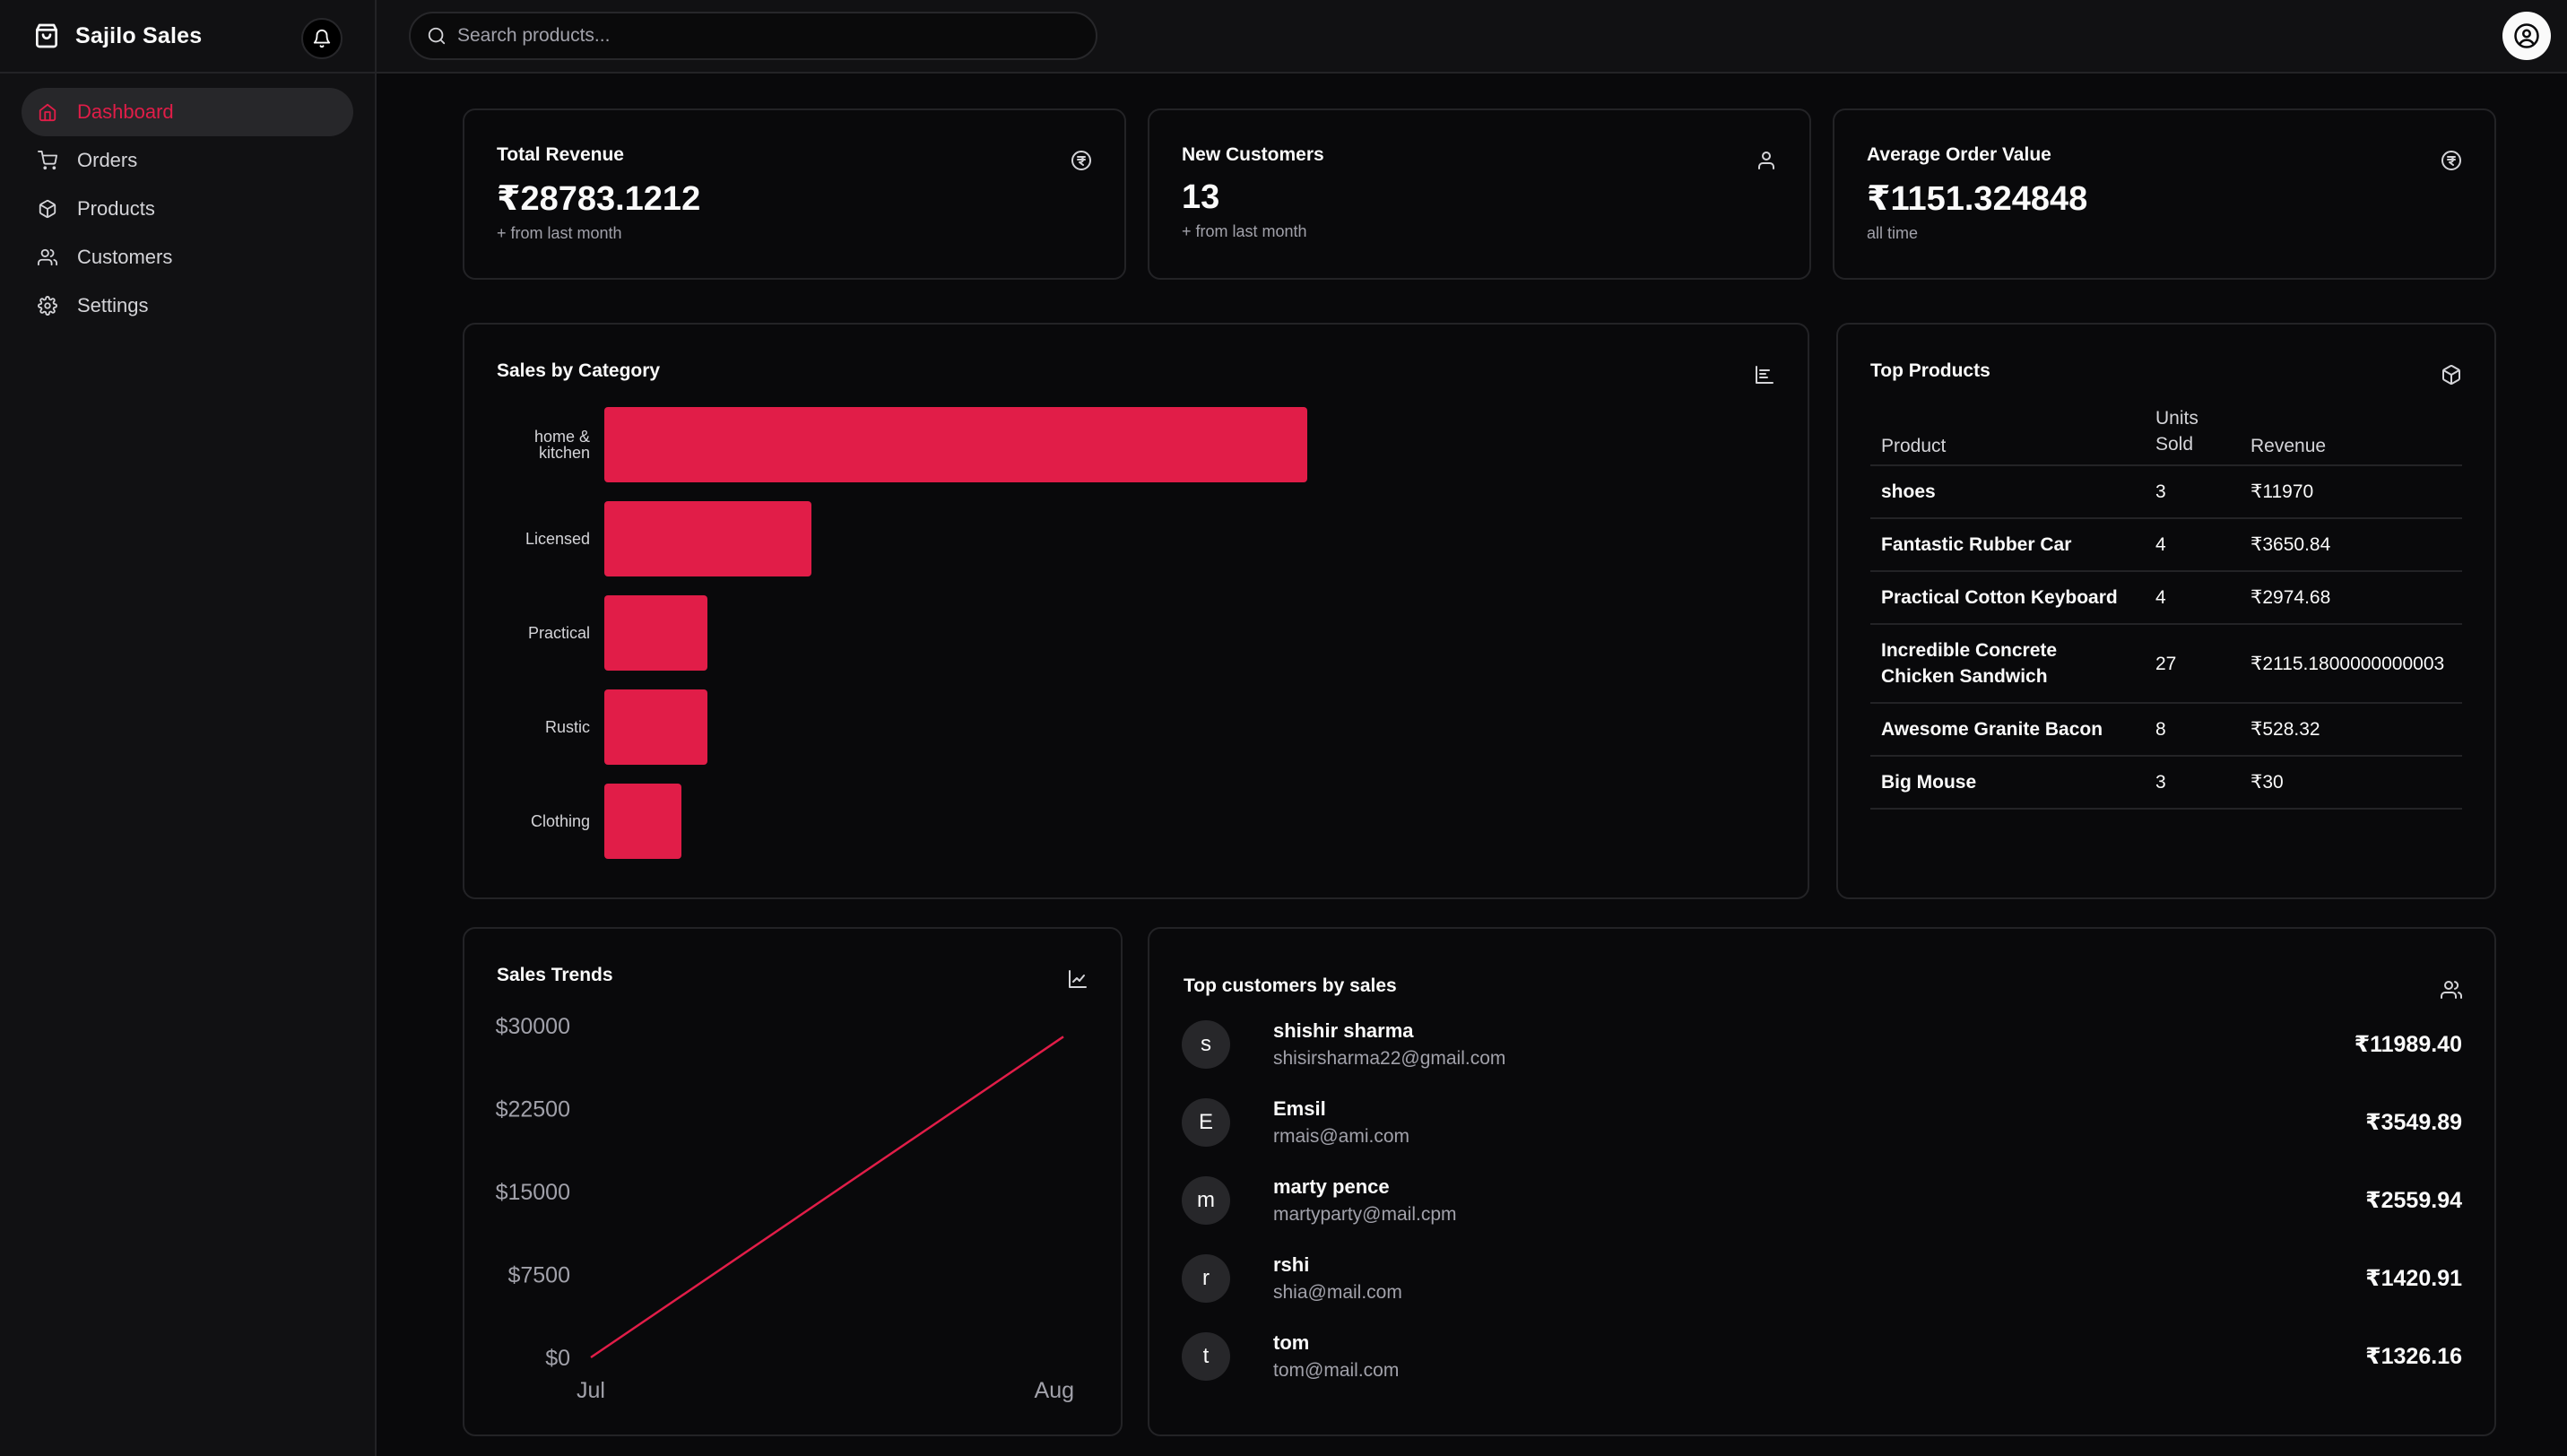 This screenshot has width=2567, height=1456. What do you see at coordinates (125, 111) in the screenshot?
I see `sidebar-item-label: Dashboard` at bounding box center [125, 111].